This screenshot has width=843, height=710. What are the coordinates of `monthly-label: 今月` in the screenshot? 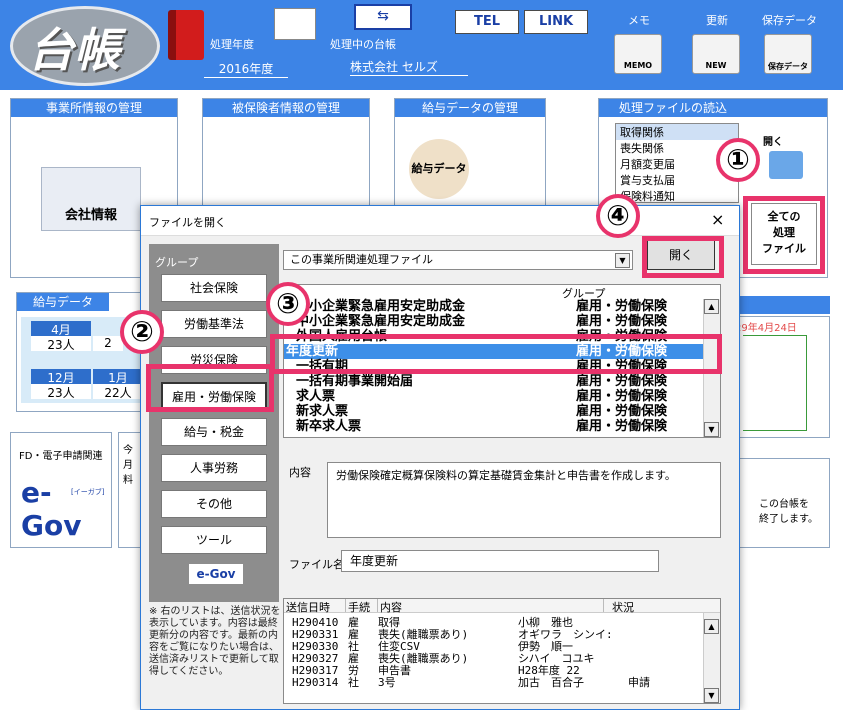 It's located at (128, 458).